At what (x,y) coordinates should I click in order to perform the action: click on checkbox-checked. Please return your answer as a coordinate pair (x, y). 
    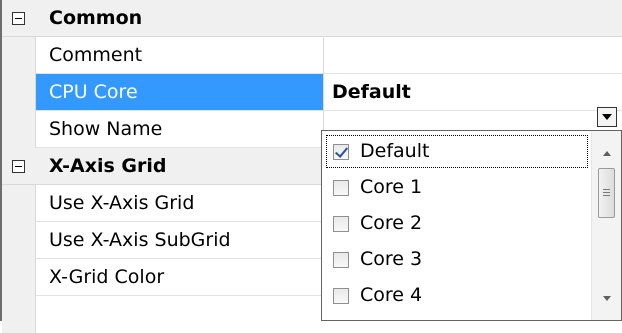
    Looking at the image, I should click on (341, 152).